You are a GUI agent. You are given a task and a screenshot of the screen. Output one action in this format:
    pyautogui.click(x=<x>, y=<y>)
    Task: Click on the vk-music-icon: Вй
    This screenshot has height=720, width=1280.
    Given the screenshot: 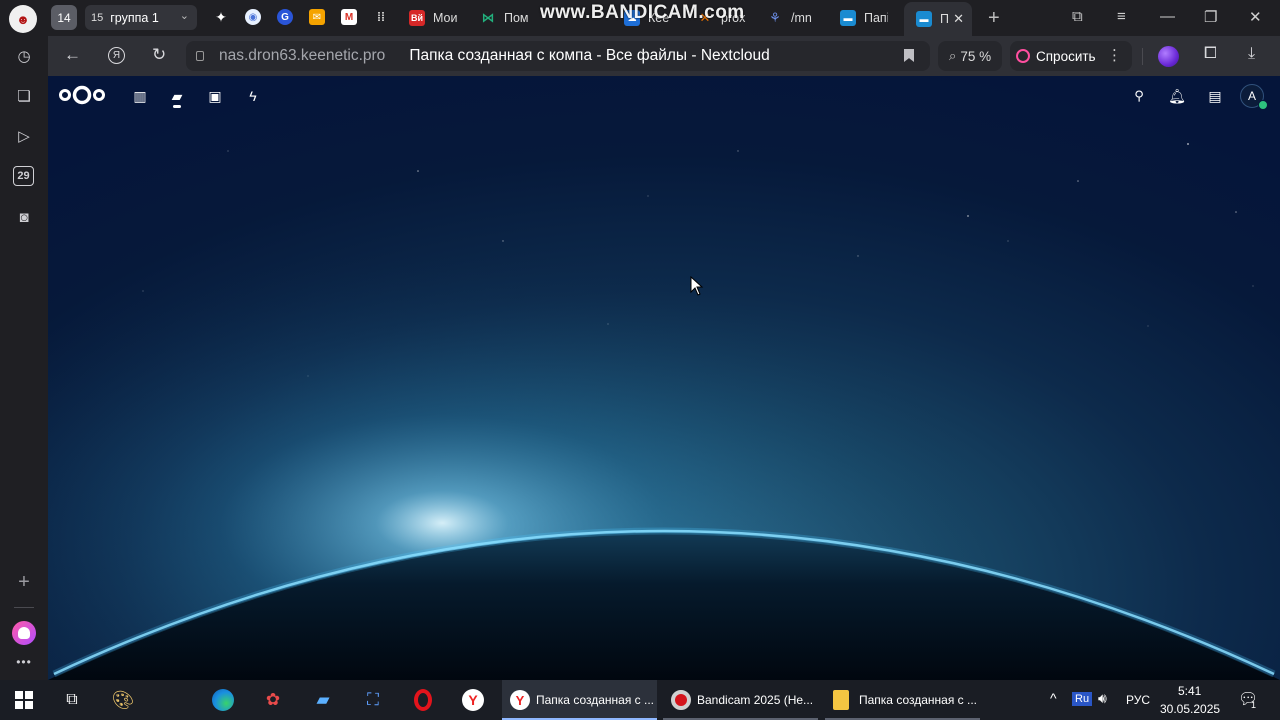 What is the action you would take?
    pyautogui.click(x=417, y=18)
    